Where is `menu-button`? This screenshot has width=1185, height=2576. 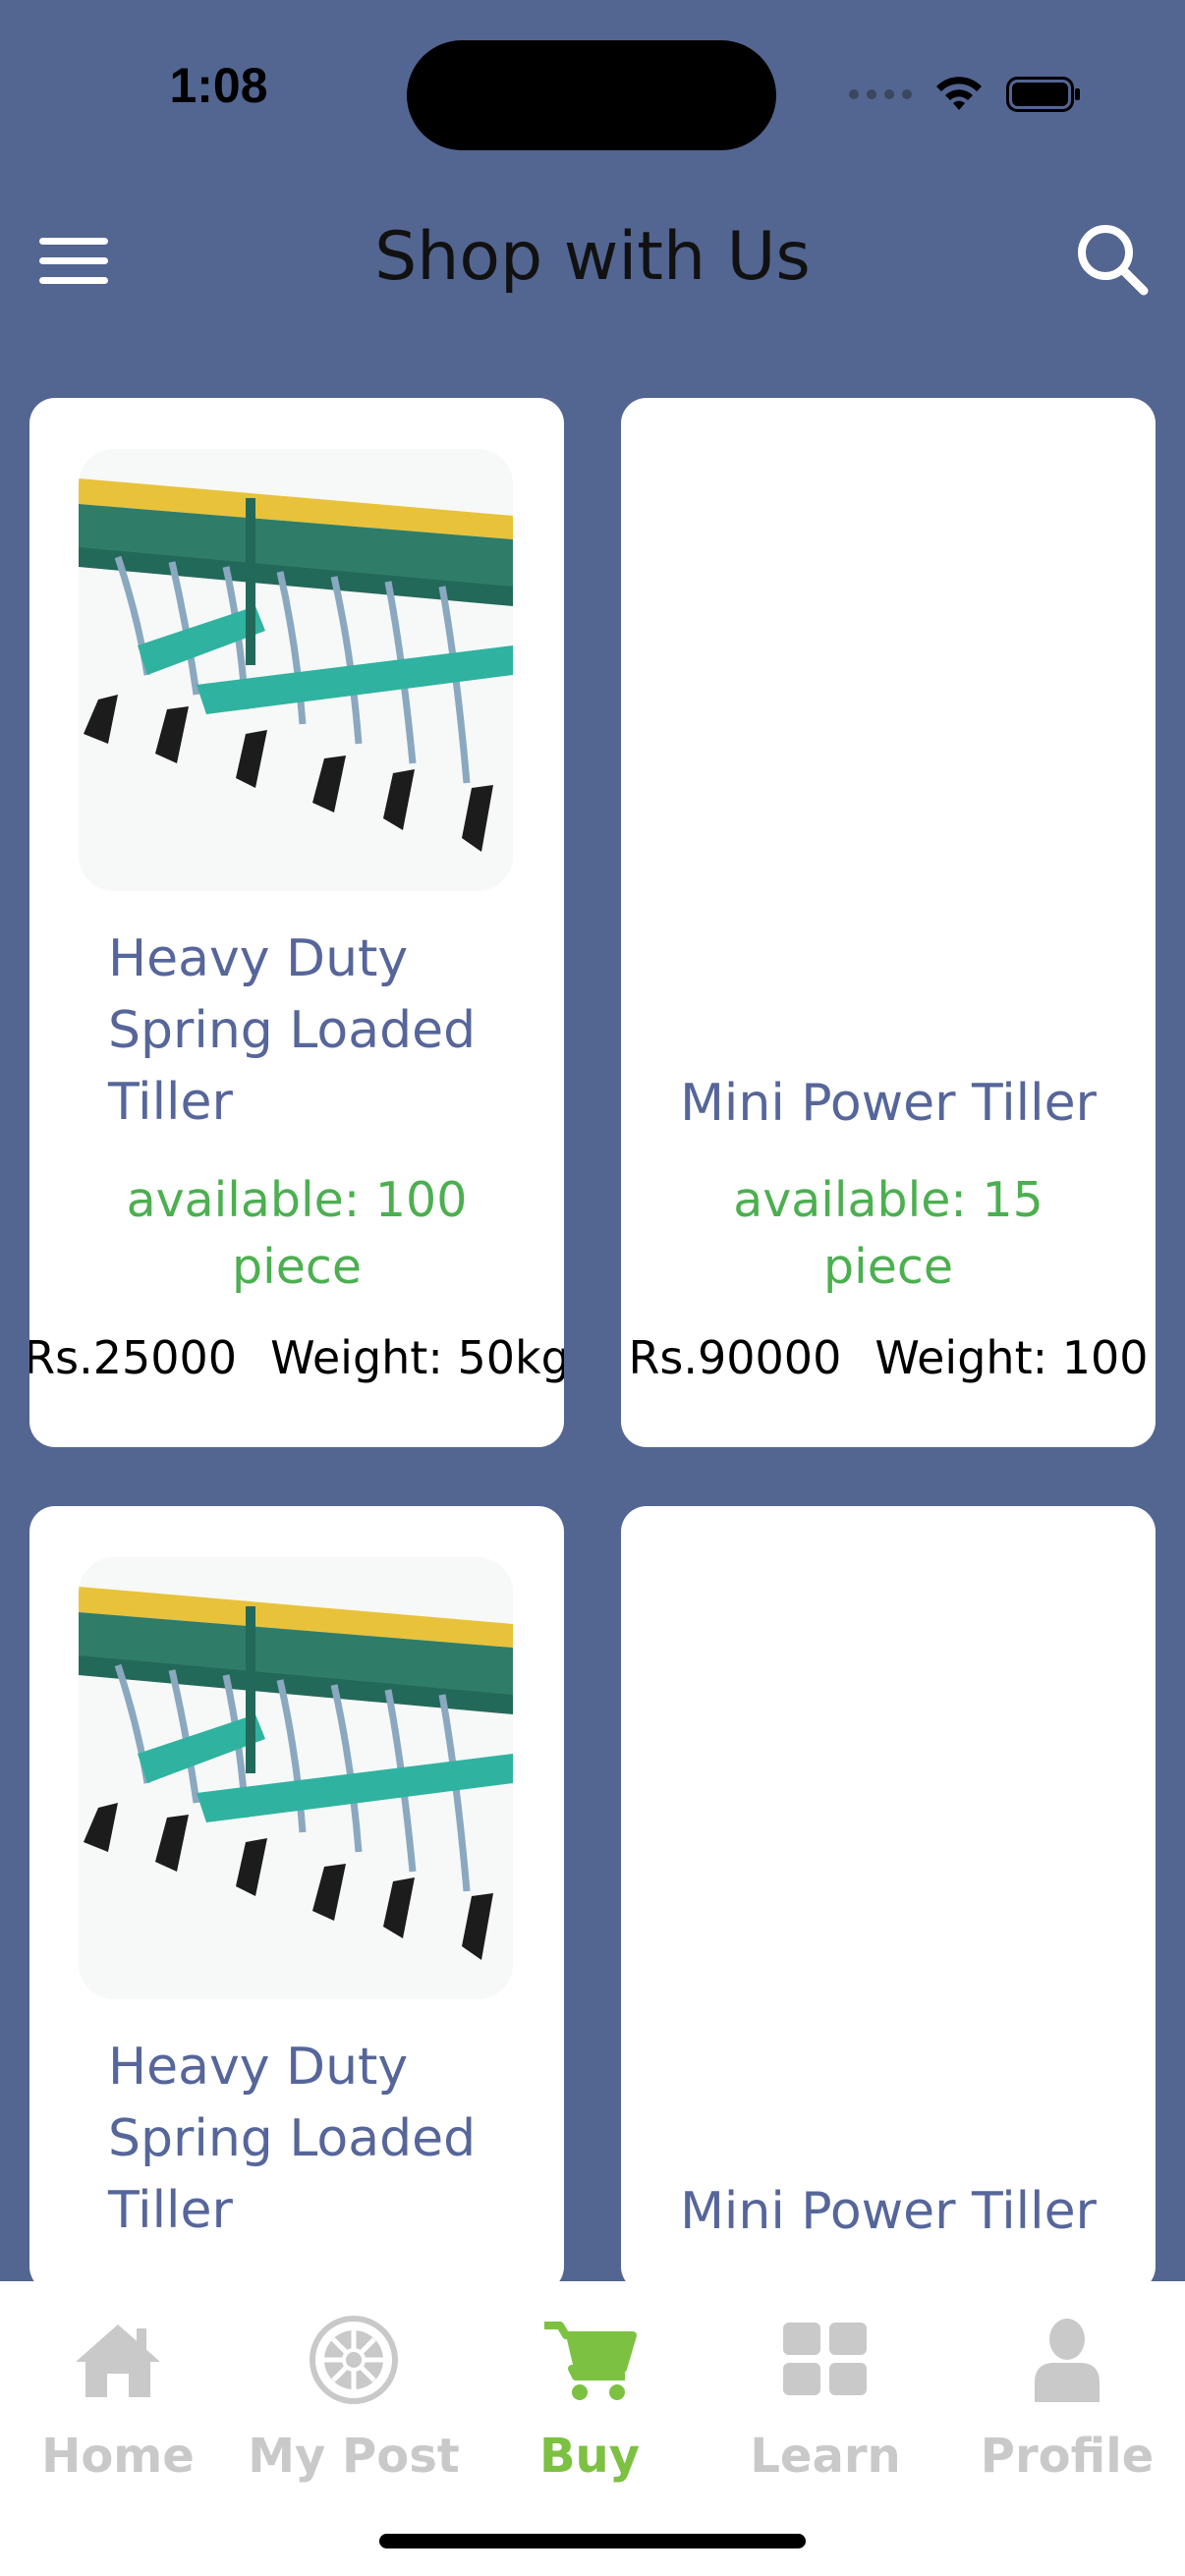 menu-button is located at coordinates (75, 261).